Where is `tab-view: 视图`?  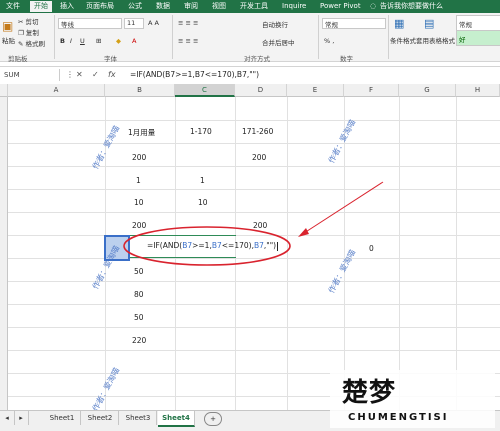
tab-view: 视图 is located at coordinates (219, 6).